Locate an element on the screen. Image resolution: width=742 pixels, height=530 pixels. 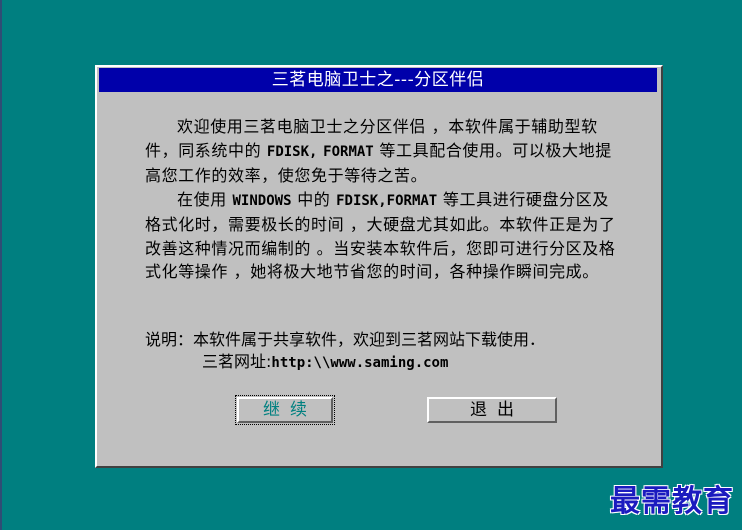
tools-label: FDISK,FORMAT is located at coordinates (387, 200).